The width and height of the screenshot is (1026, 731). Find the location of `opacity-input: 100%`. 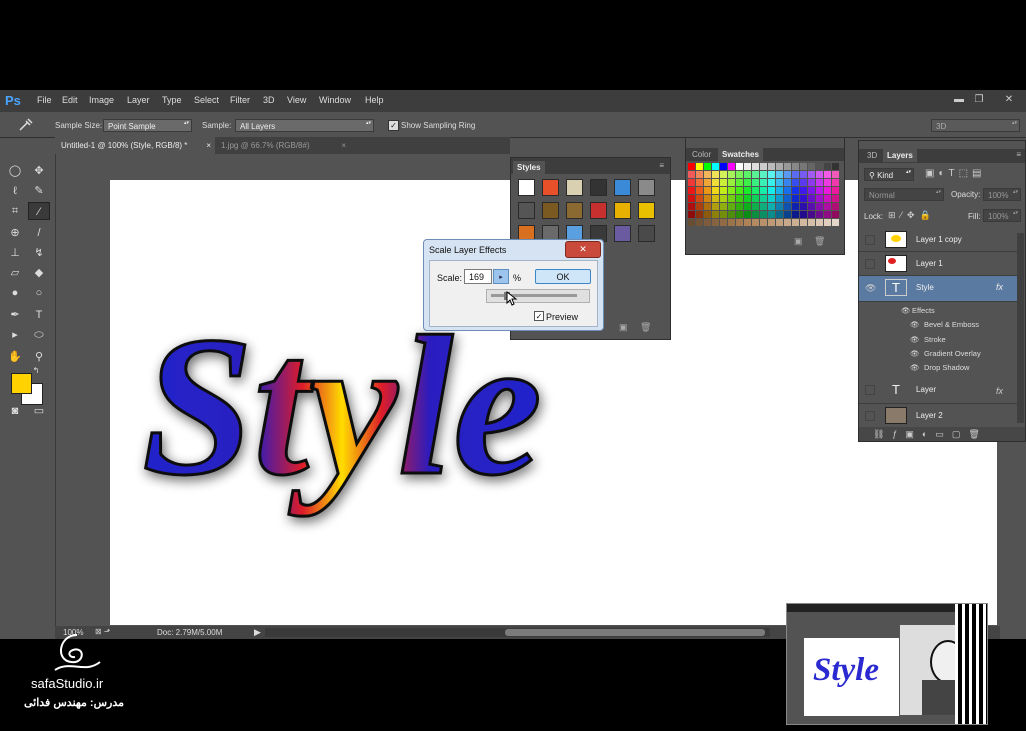

opacity-input: 100% is located at coordinates (1002, 194).